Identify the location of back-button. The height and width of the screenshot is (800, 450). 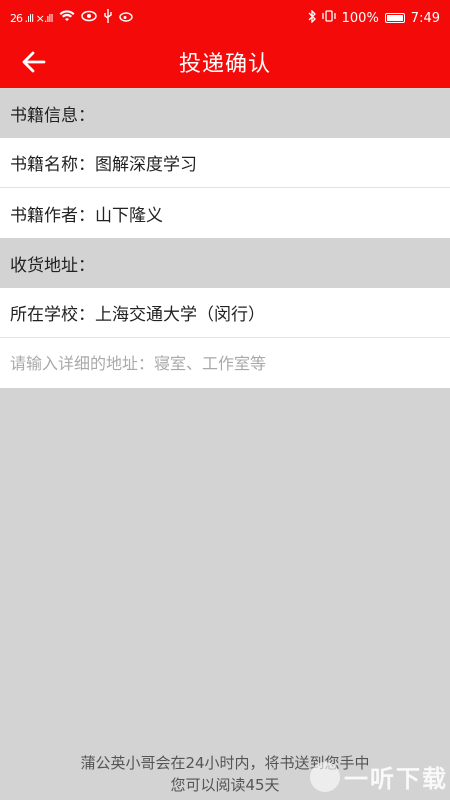
(34, 62).